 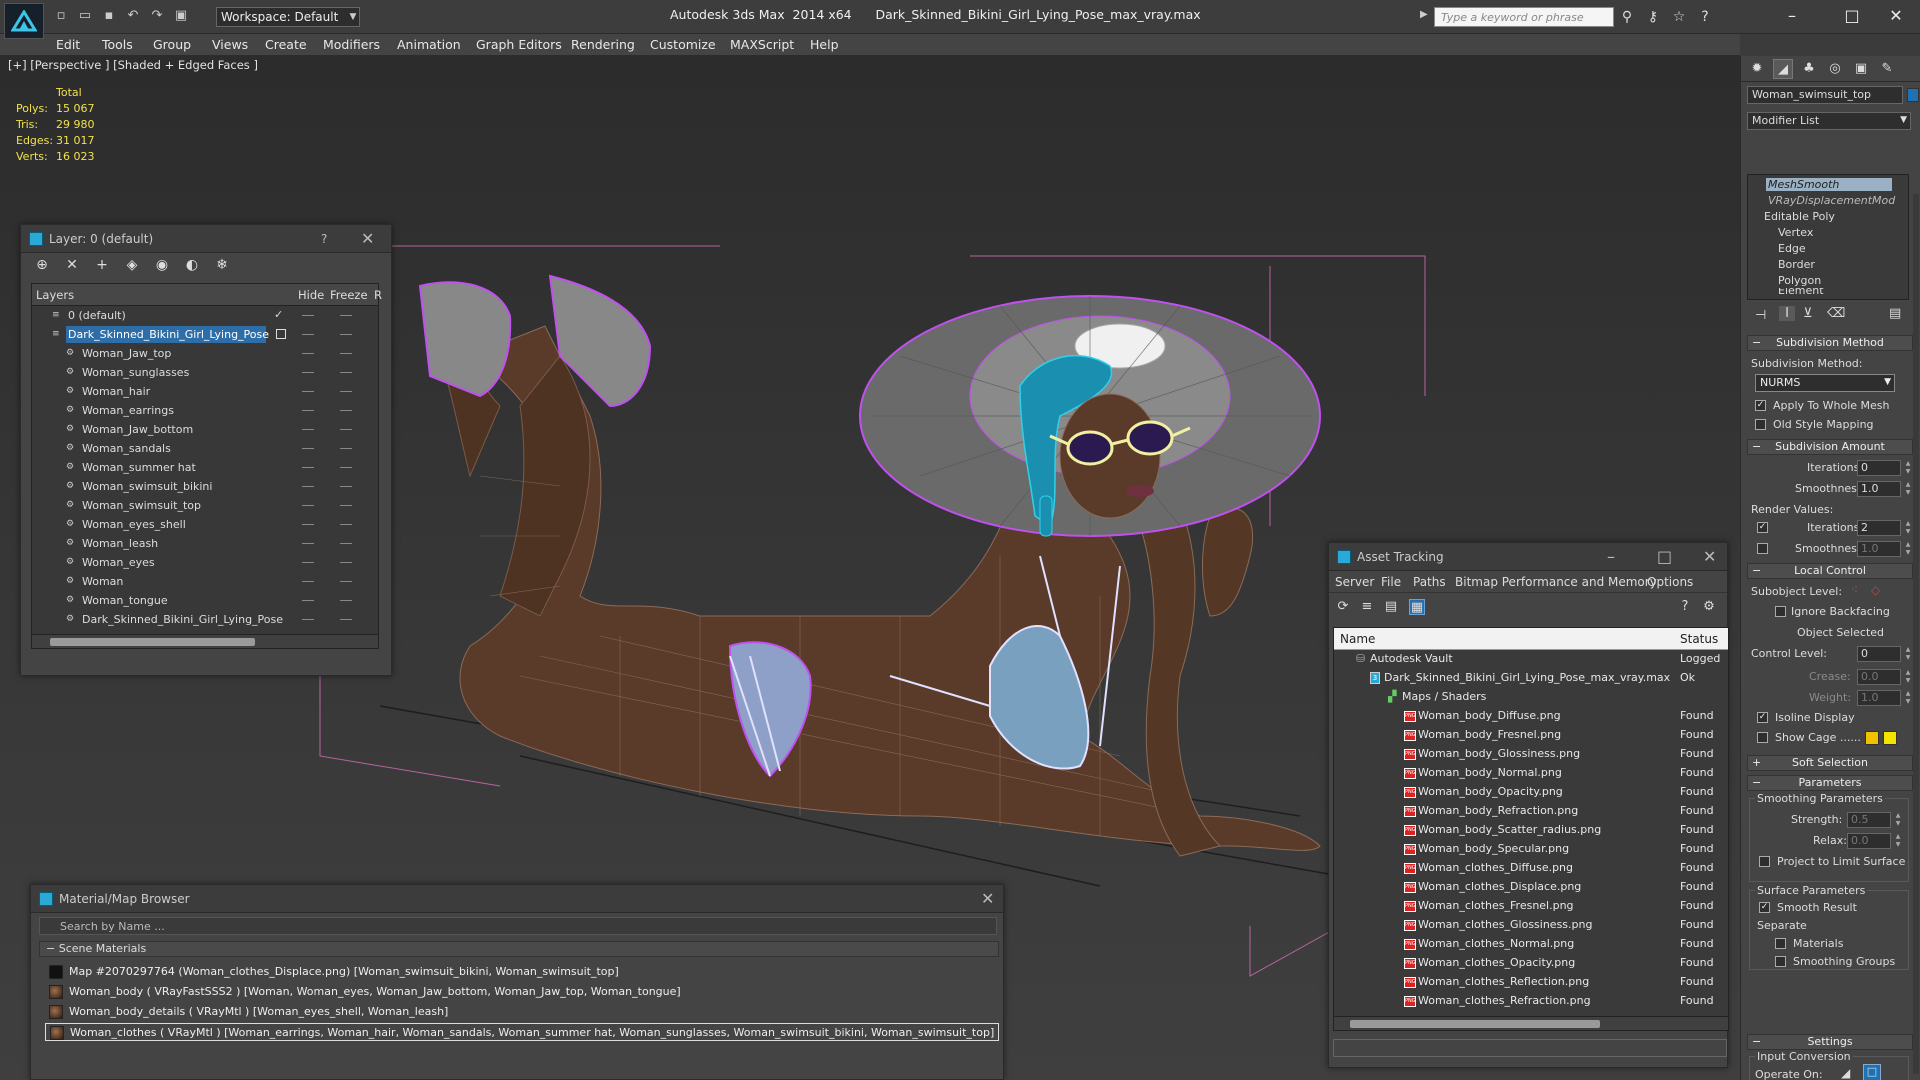 I want to click on smoothness-spinner: 1.0, so click(x=1879, y=489).